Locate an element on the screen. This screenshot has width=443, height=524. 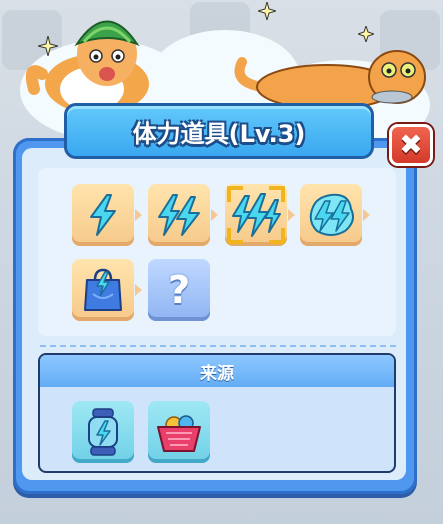
item-slot-energy-lv2 is located at coordinates (179, 215).